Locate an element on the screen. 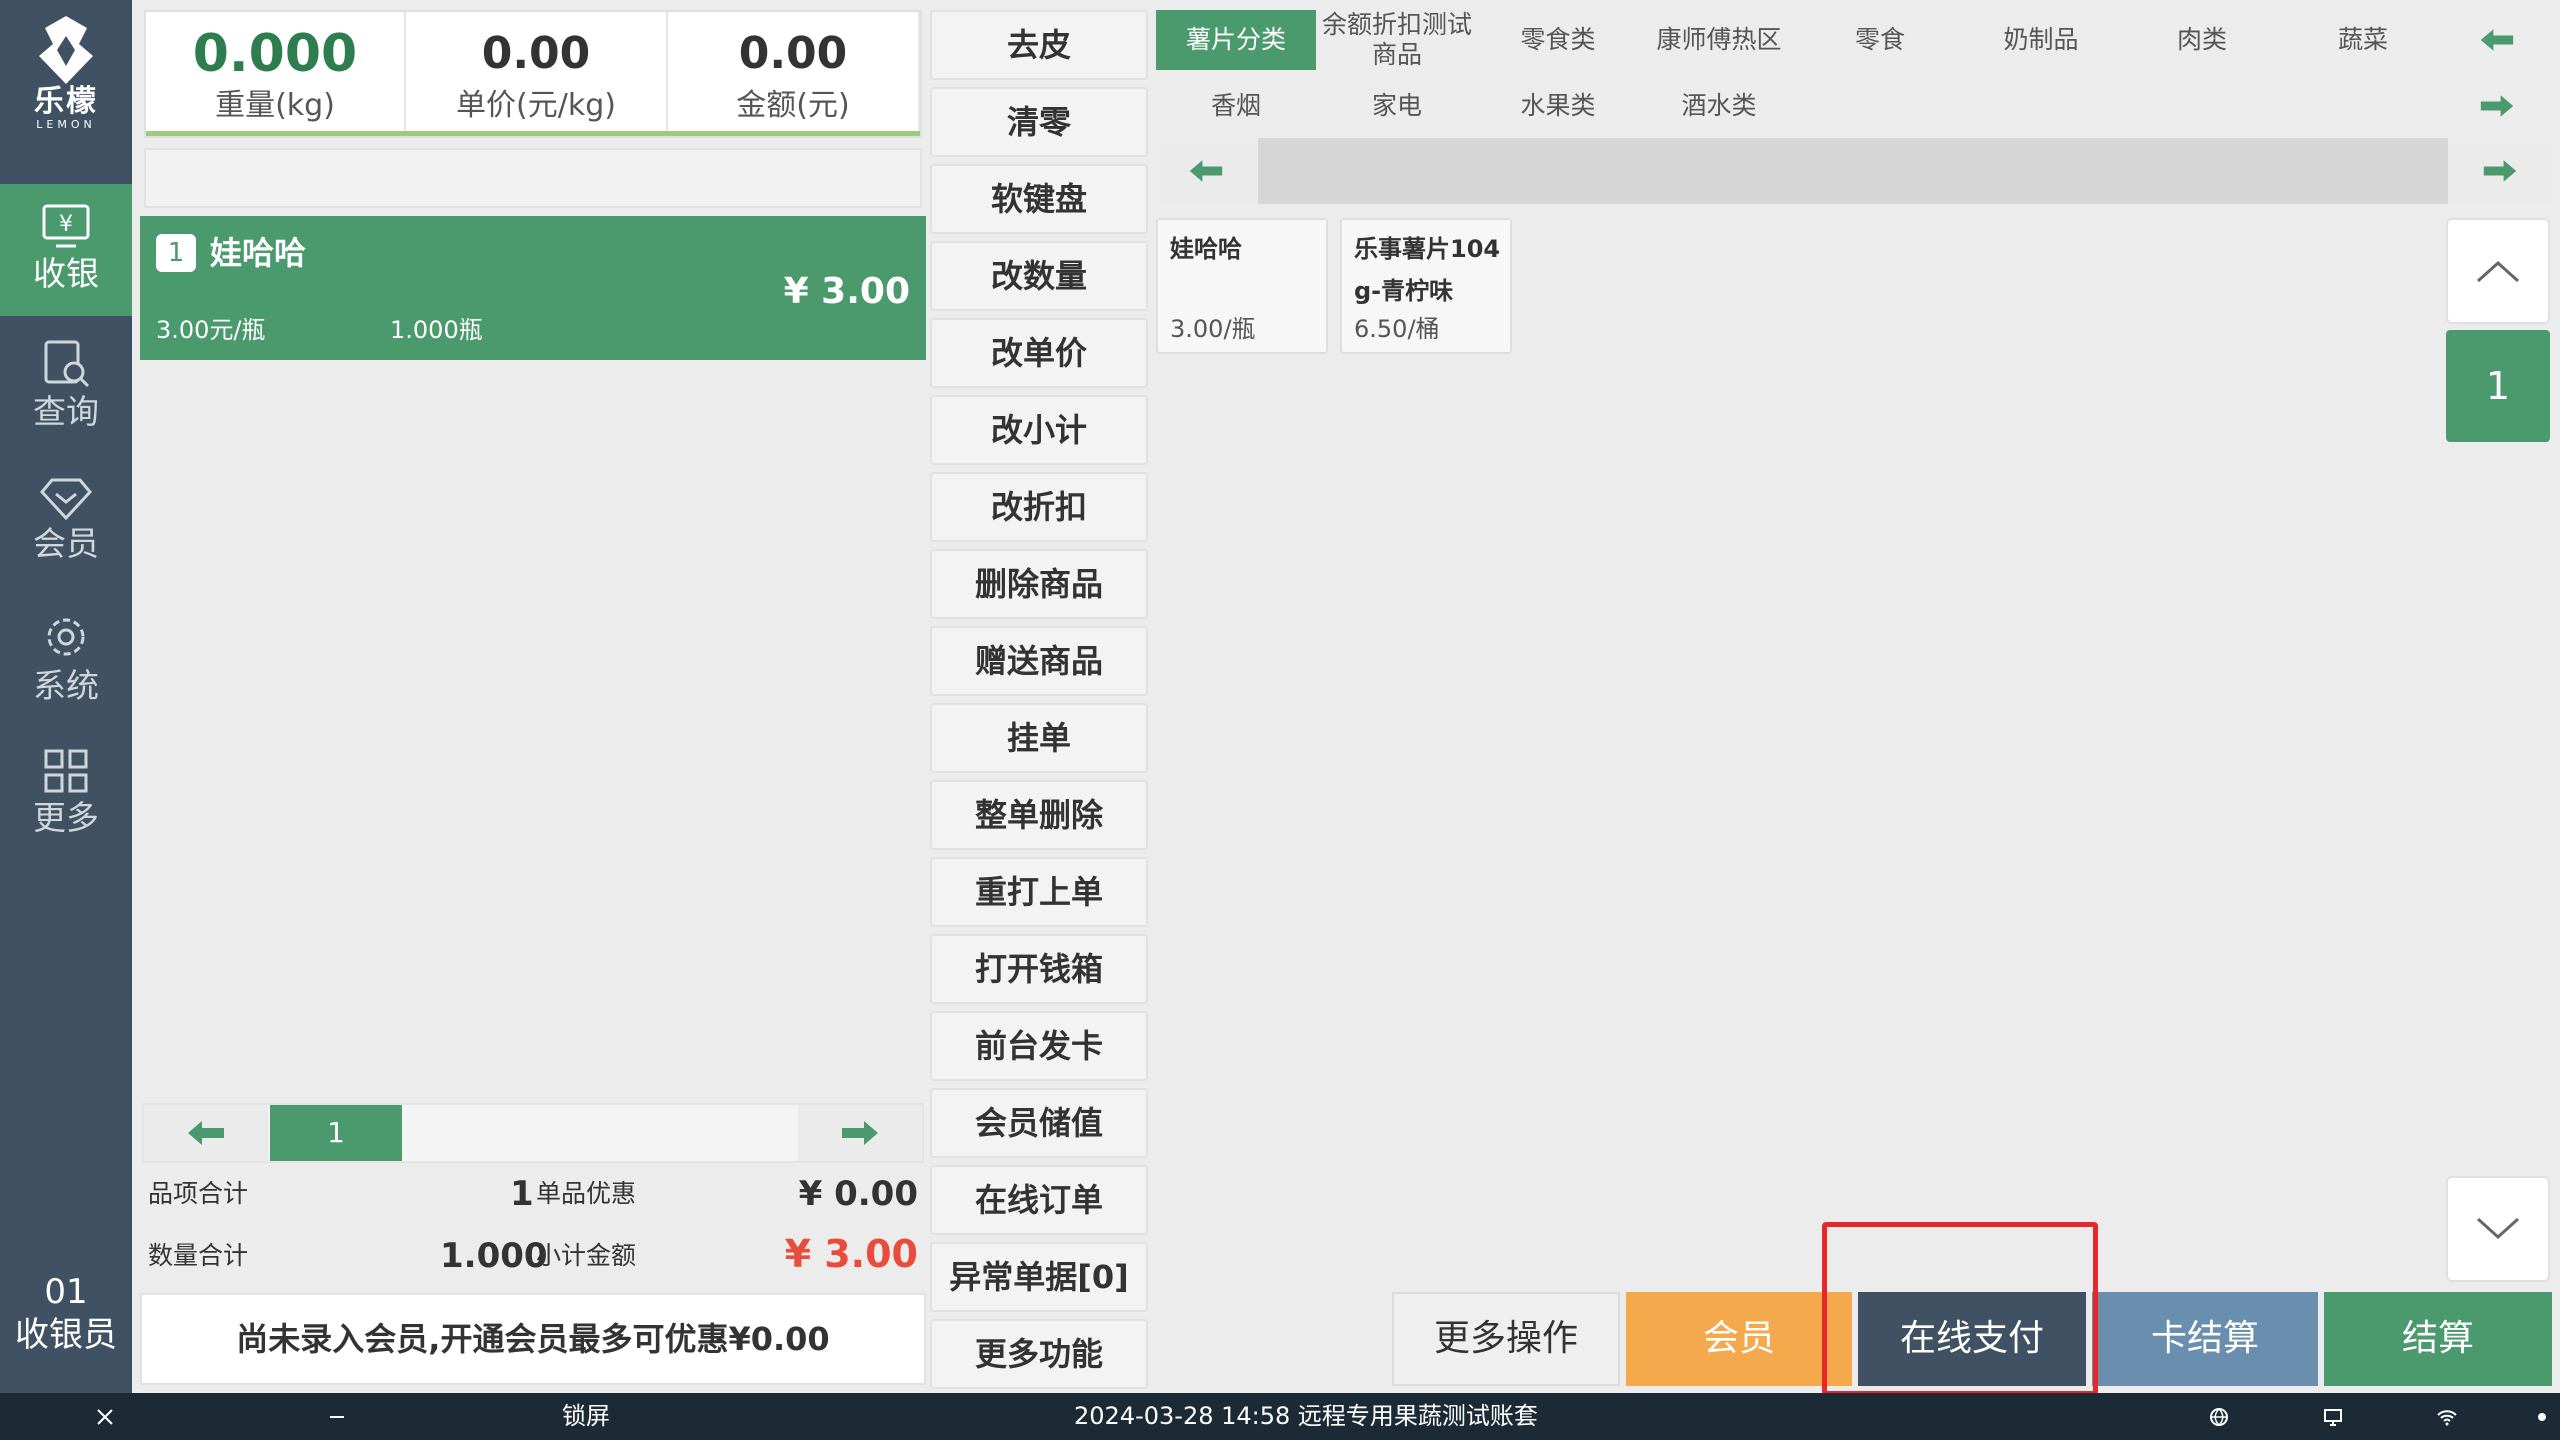  taskbar: 锁屏 2024-03-28 14:58 远程专用果蔬测试账套 is located at coordinates (1280, 1416).